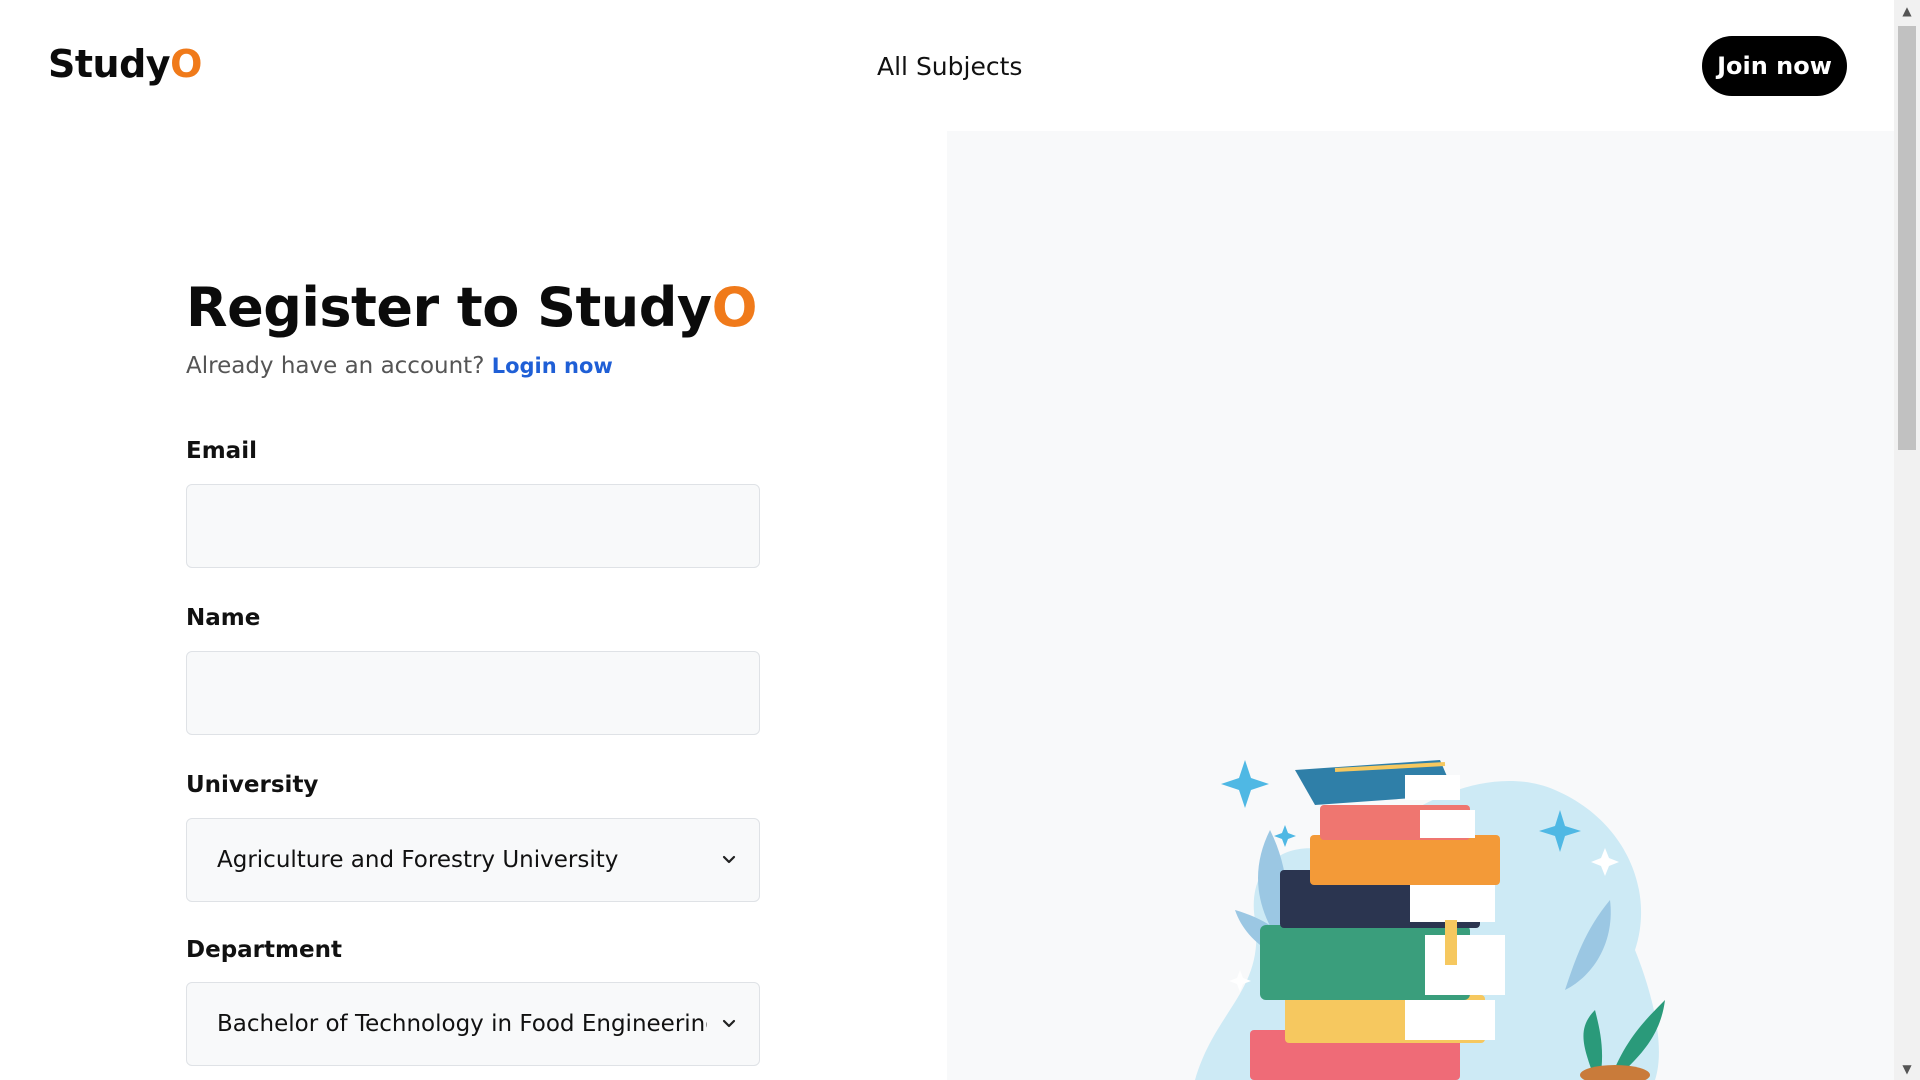 Image resolution: width=1920 pixels, height=1080 pixels. What do you see at coordinates (1907, 540) in the screenshot?
I see `scrollbar: ▲ ▼` at bounding box center [1907, 540].